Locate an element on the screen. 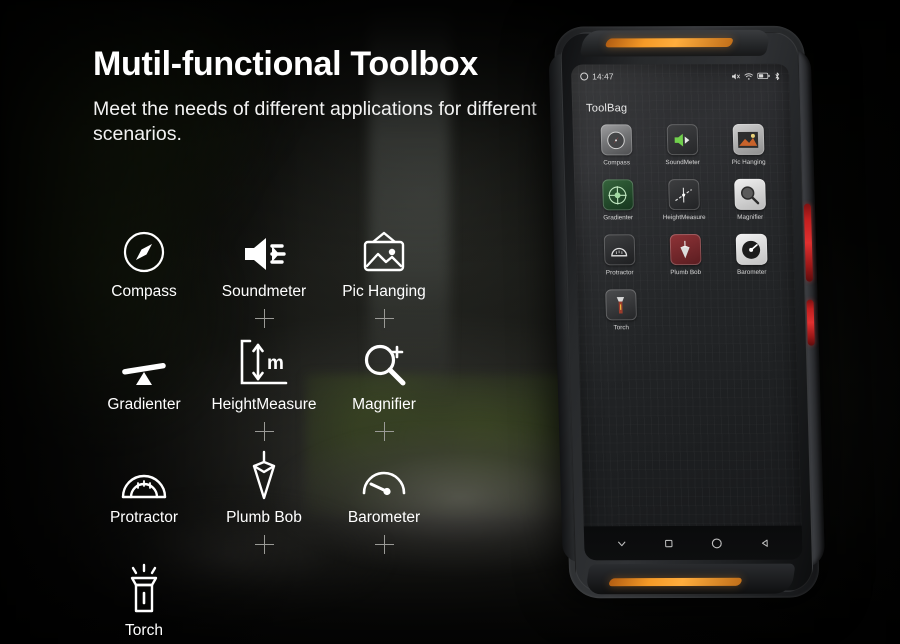 This screenshot has width=900, height=644. app-soundmeter: SoundMeter is located at coordinates (682, 145).